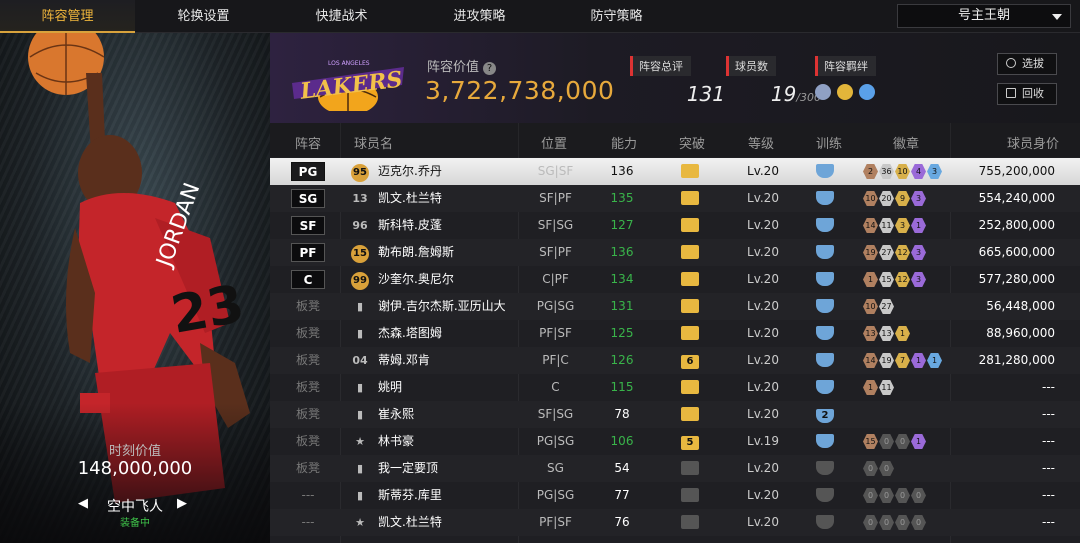 The height and width of the screenshot is (543, 1080). I want to click on badge-list: 00, so click(913, 468).